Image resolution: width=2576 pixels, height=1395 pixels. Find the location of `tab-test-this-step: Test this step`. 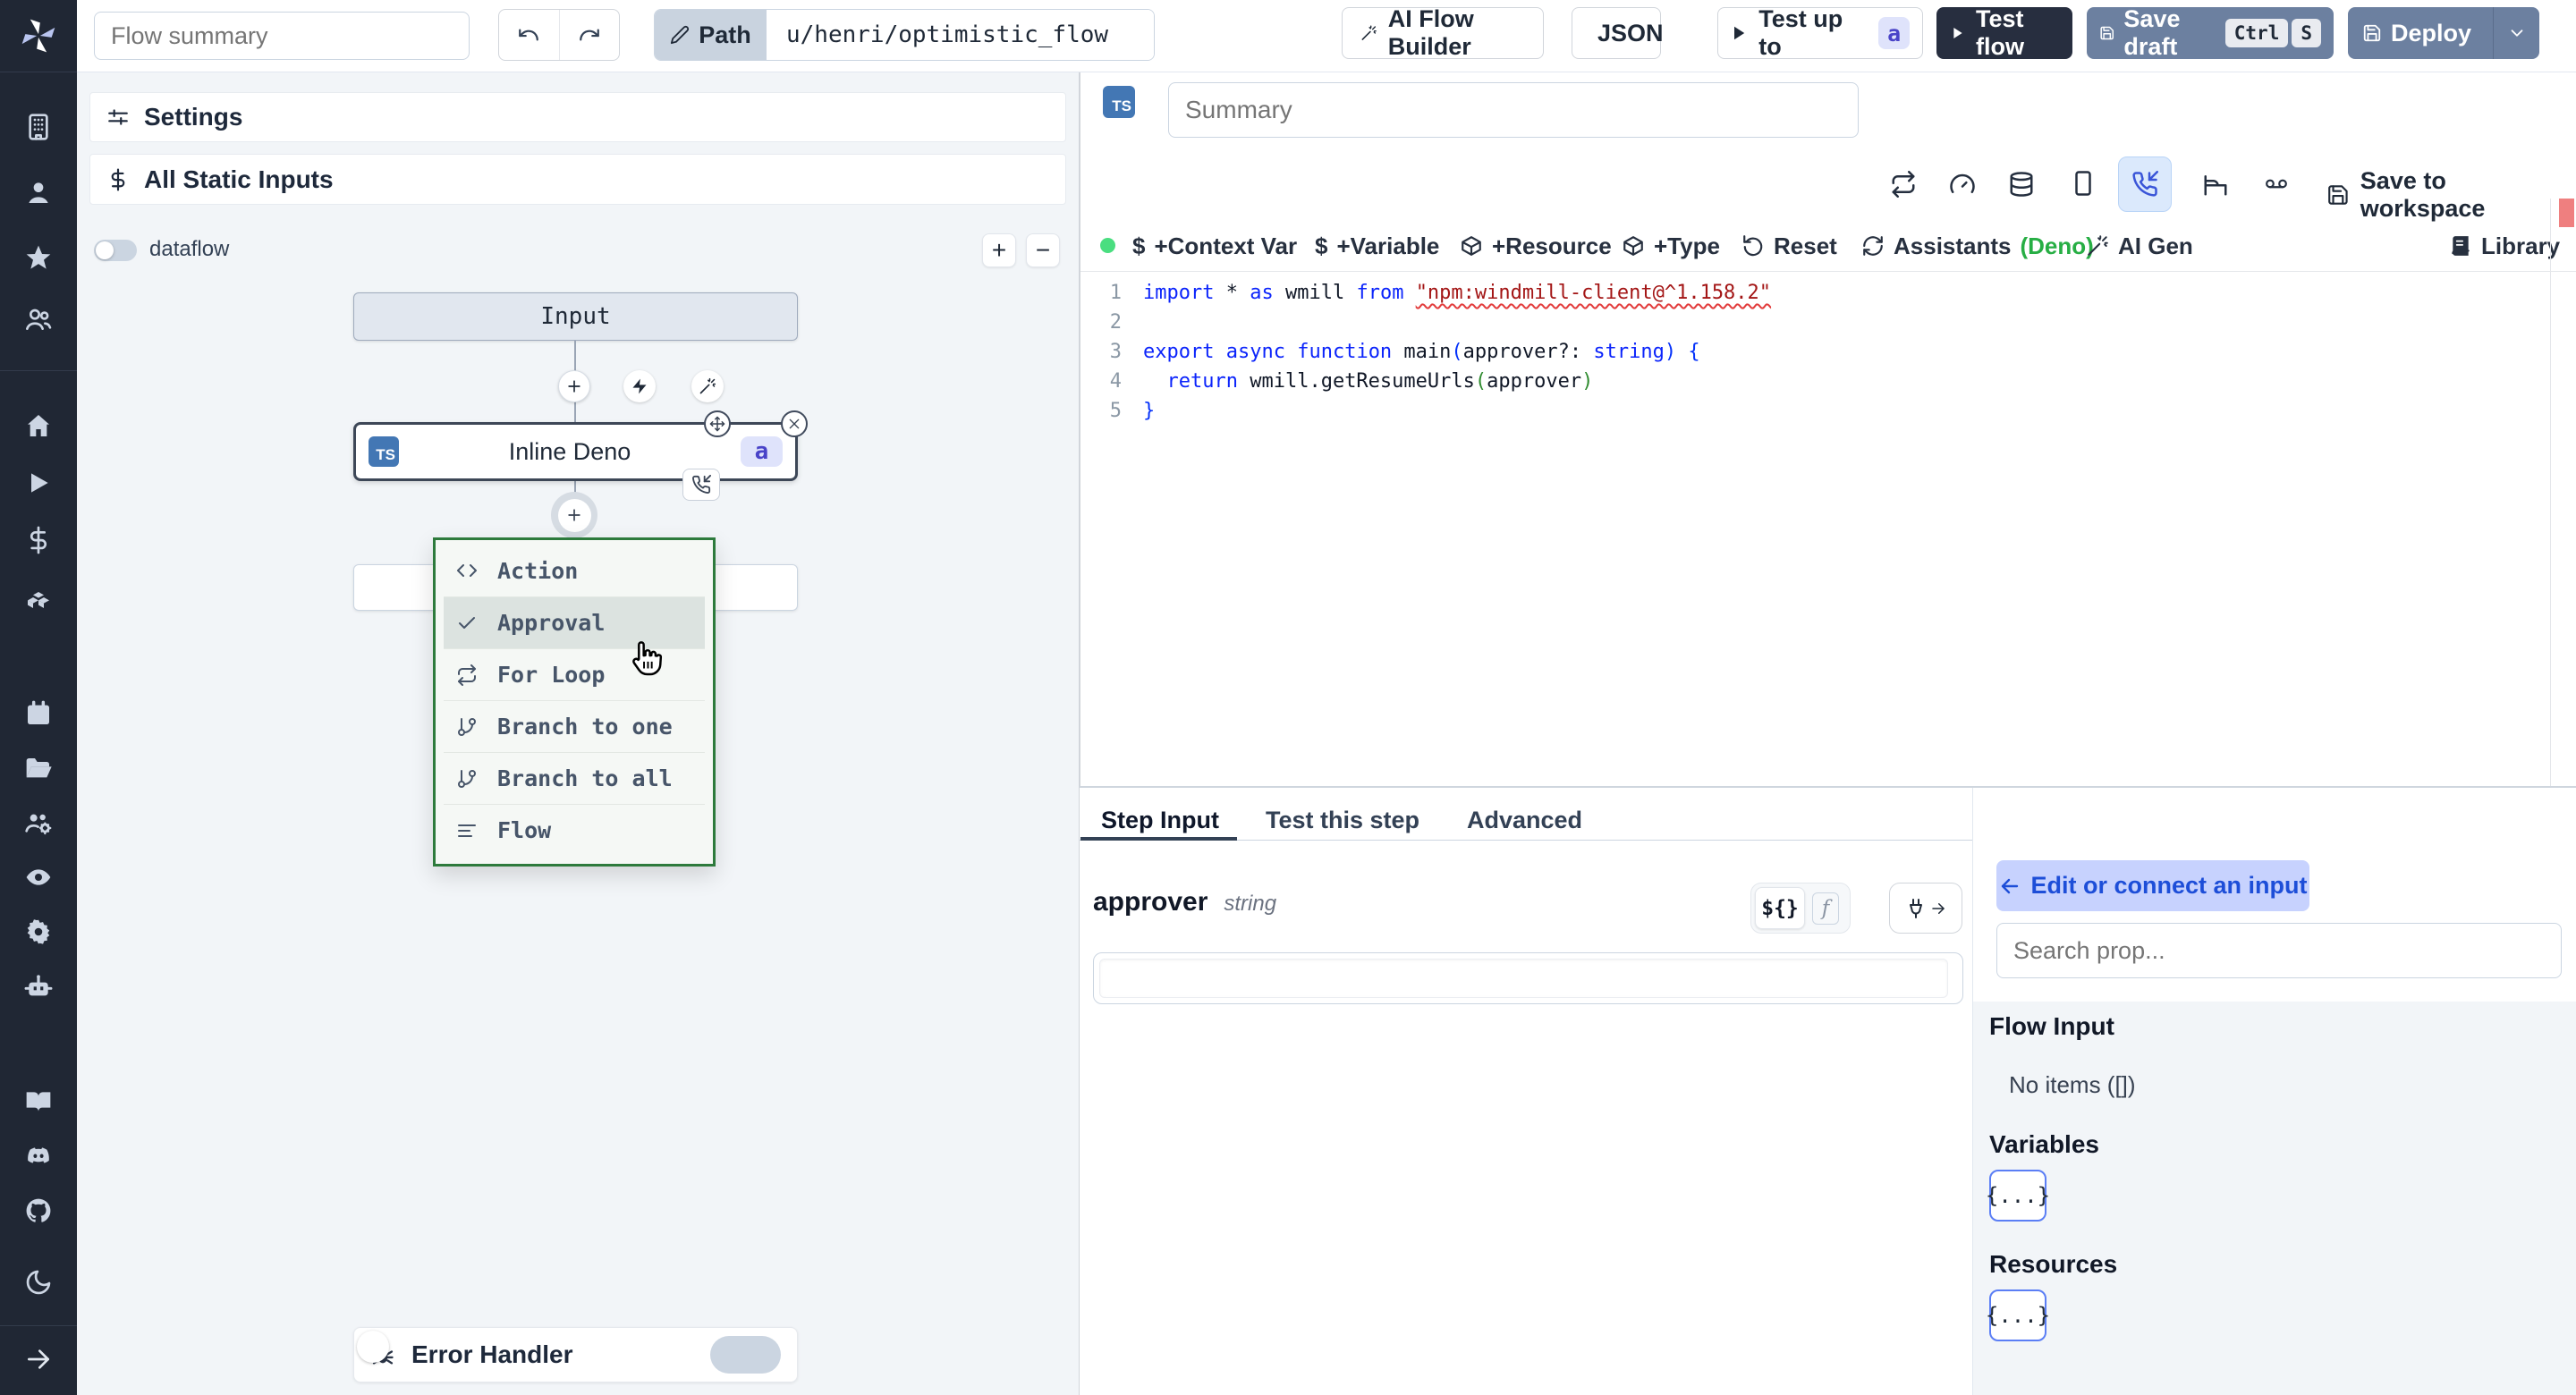

tab-test-this-step: Test this step is located at coordinates (1342, 820).